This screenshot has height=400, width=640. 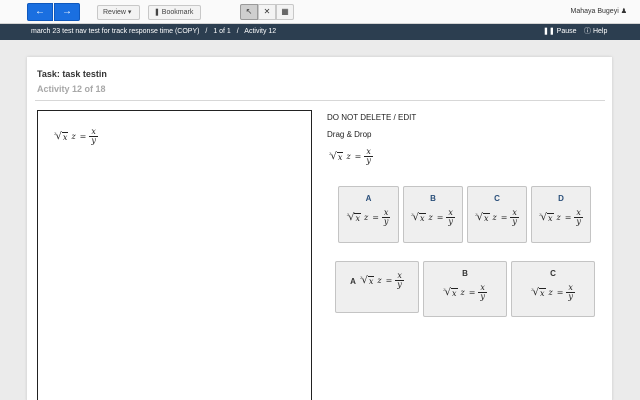 I want to click on question-equation: 3 √ x z = x y, so click(x=351, y=157).